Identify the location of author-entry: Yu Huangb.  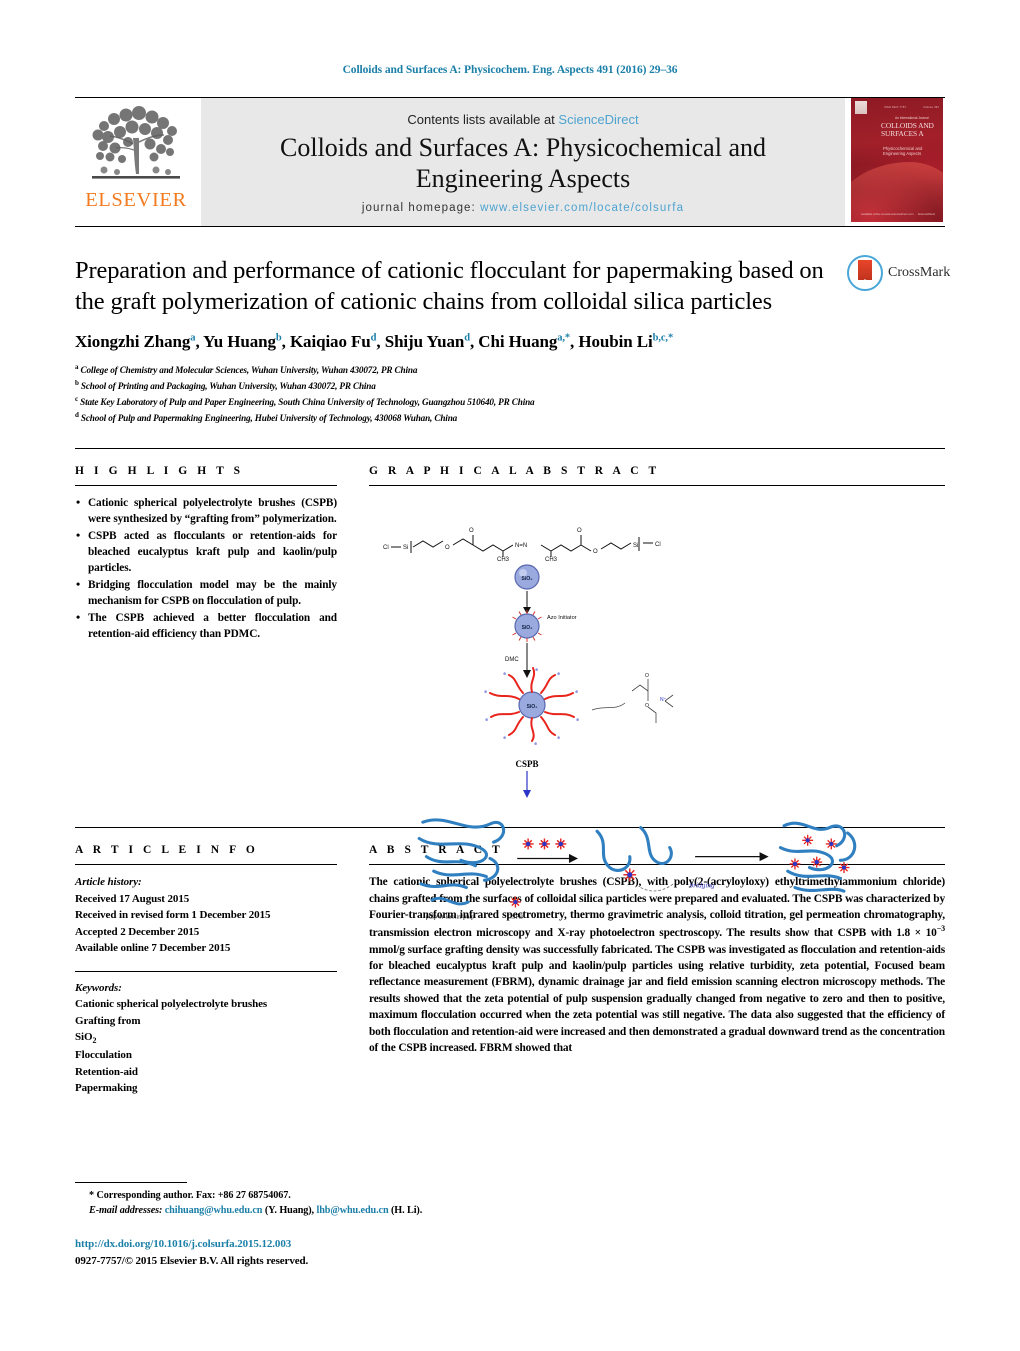
(242, 341).